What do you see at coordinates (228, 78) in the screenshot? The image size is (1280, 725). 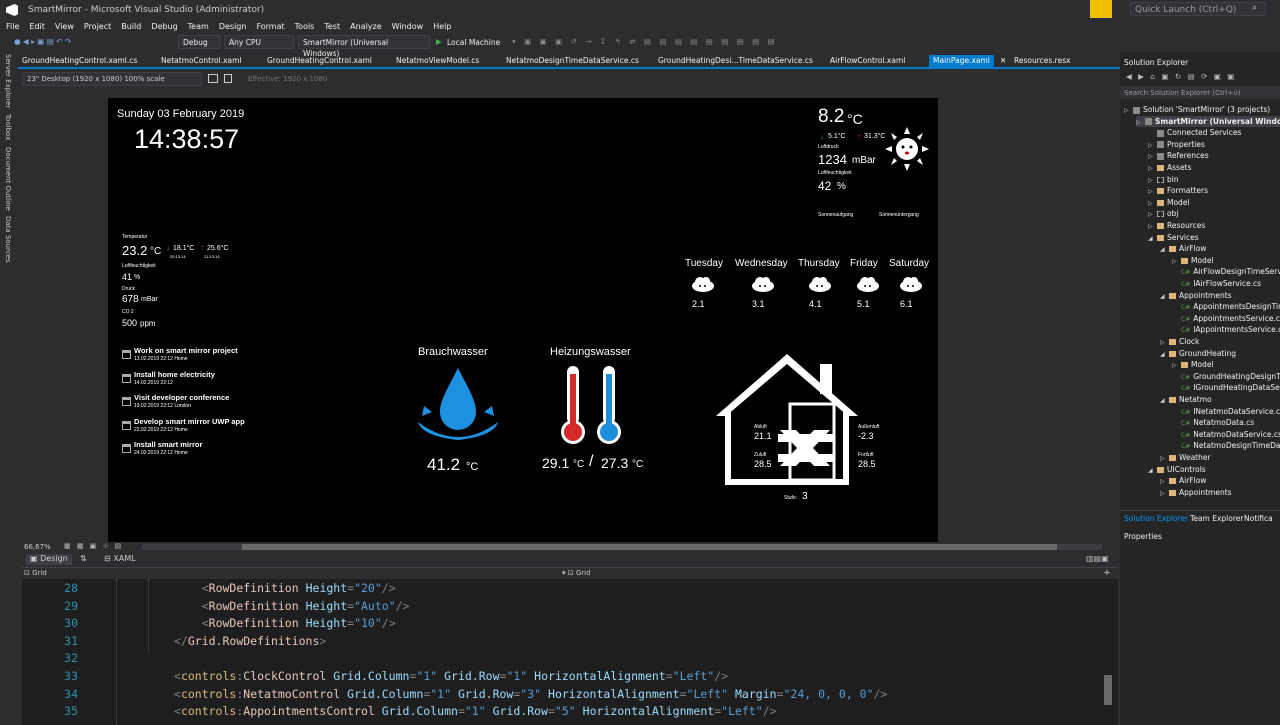 I see `landscape-icon` at bounding box center [228, 78].